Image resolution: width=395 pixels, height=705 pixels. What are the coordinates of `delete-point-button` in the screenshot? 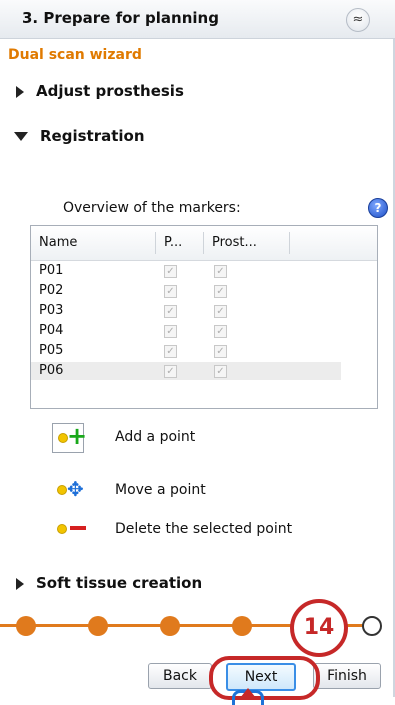 It's located at (69, 528).